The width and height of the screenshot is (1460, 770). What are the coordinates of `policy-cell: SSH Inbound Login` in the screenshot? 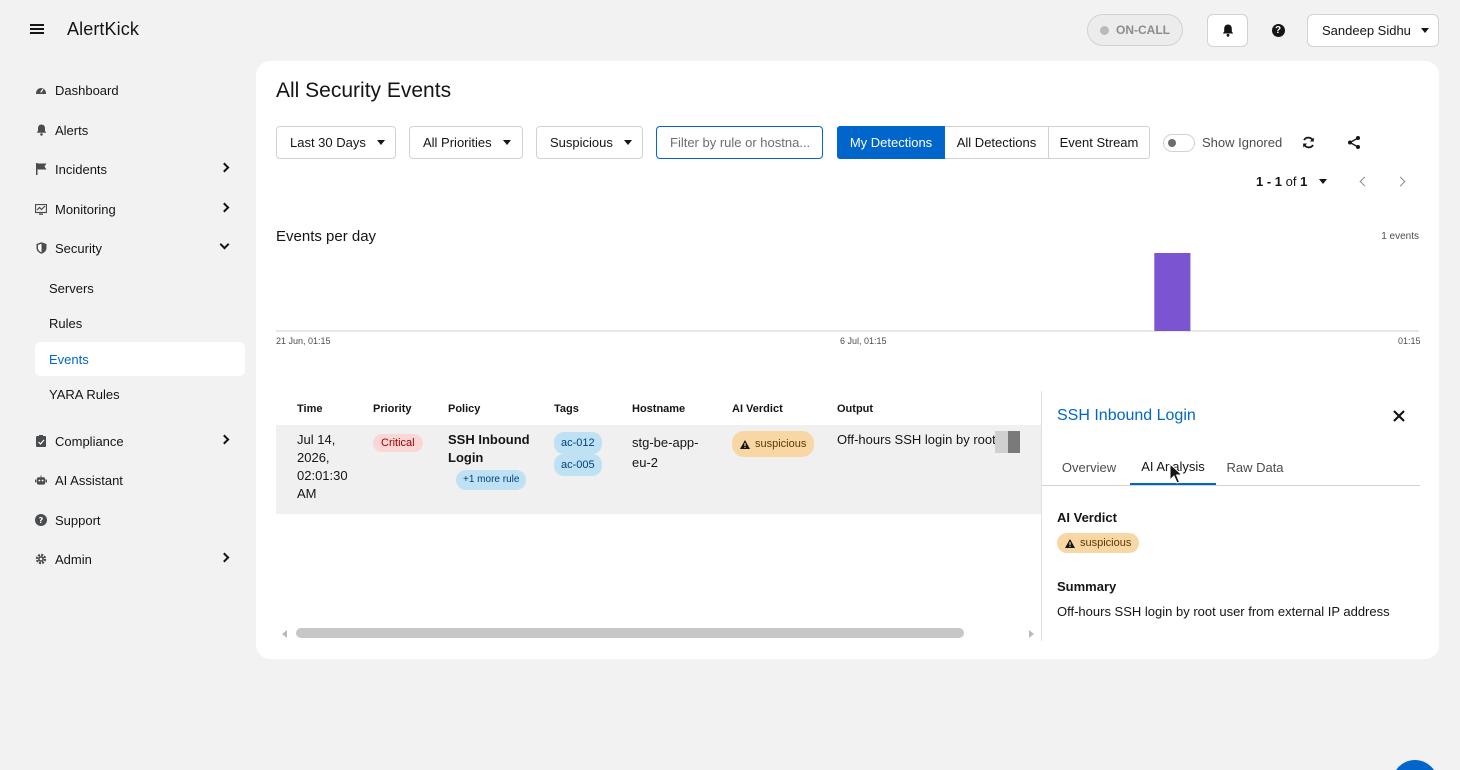 It's located at (489, 448).